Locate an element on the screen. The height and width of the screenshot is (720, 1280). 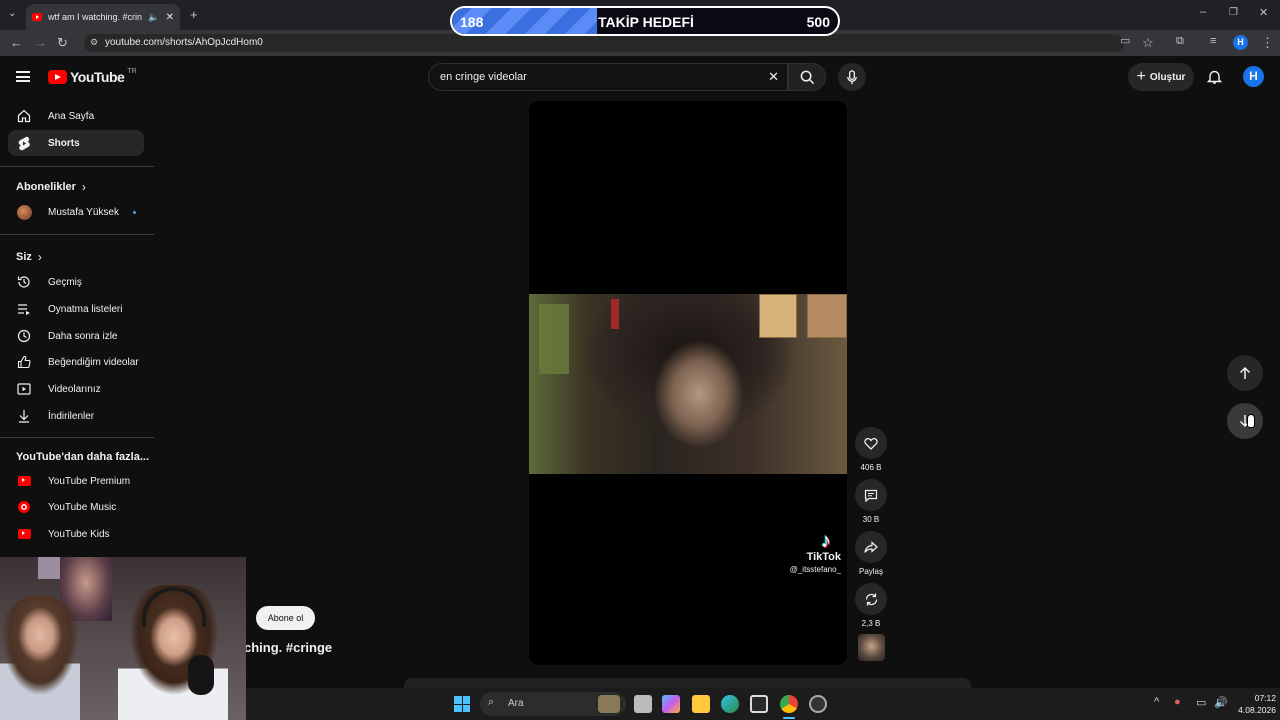
subscribe-button: Abone ol is located at coordinates (285, 618).